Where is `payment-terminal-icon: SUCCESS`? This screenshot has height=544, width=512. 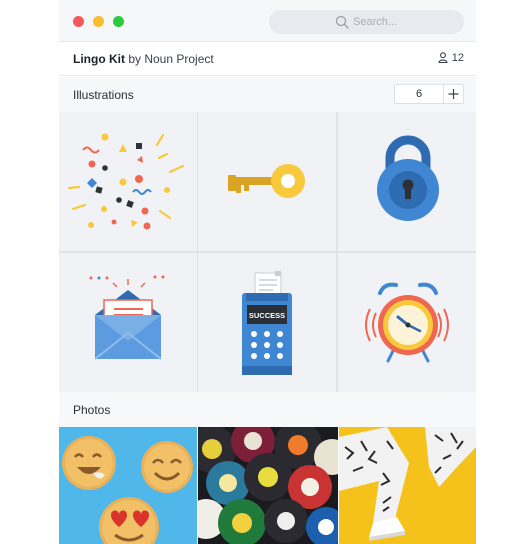 payment-terminal-icon: SUCCESS is located at coordinates (267, 323).